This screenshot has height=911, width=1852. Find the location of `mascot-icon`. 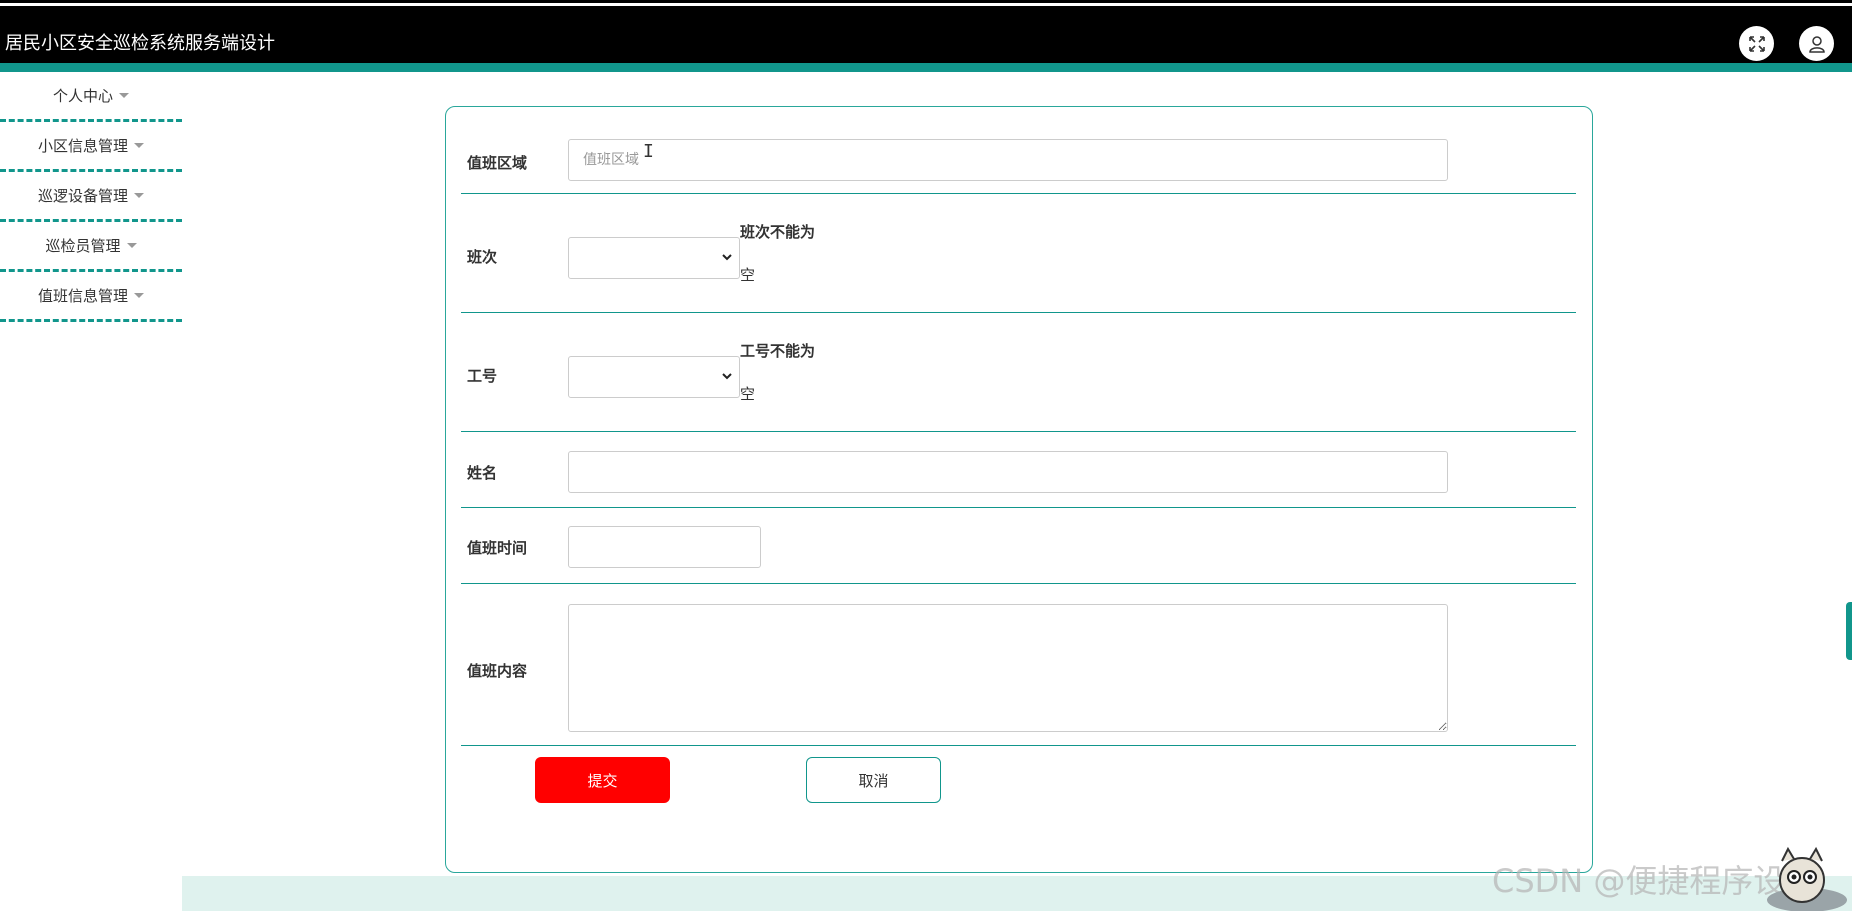

mascot-icon is located at coordinates (1807, 878).